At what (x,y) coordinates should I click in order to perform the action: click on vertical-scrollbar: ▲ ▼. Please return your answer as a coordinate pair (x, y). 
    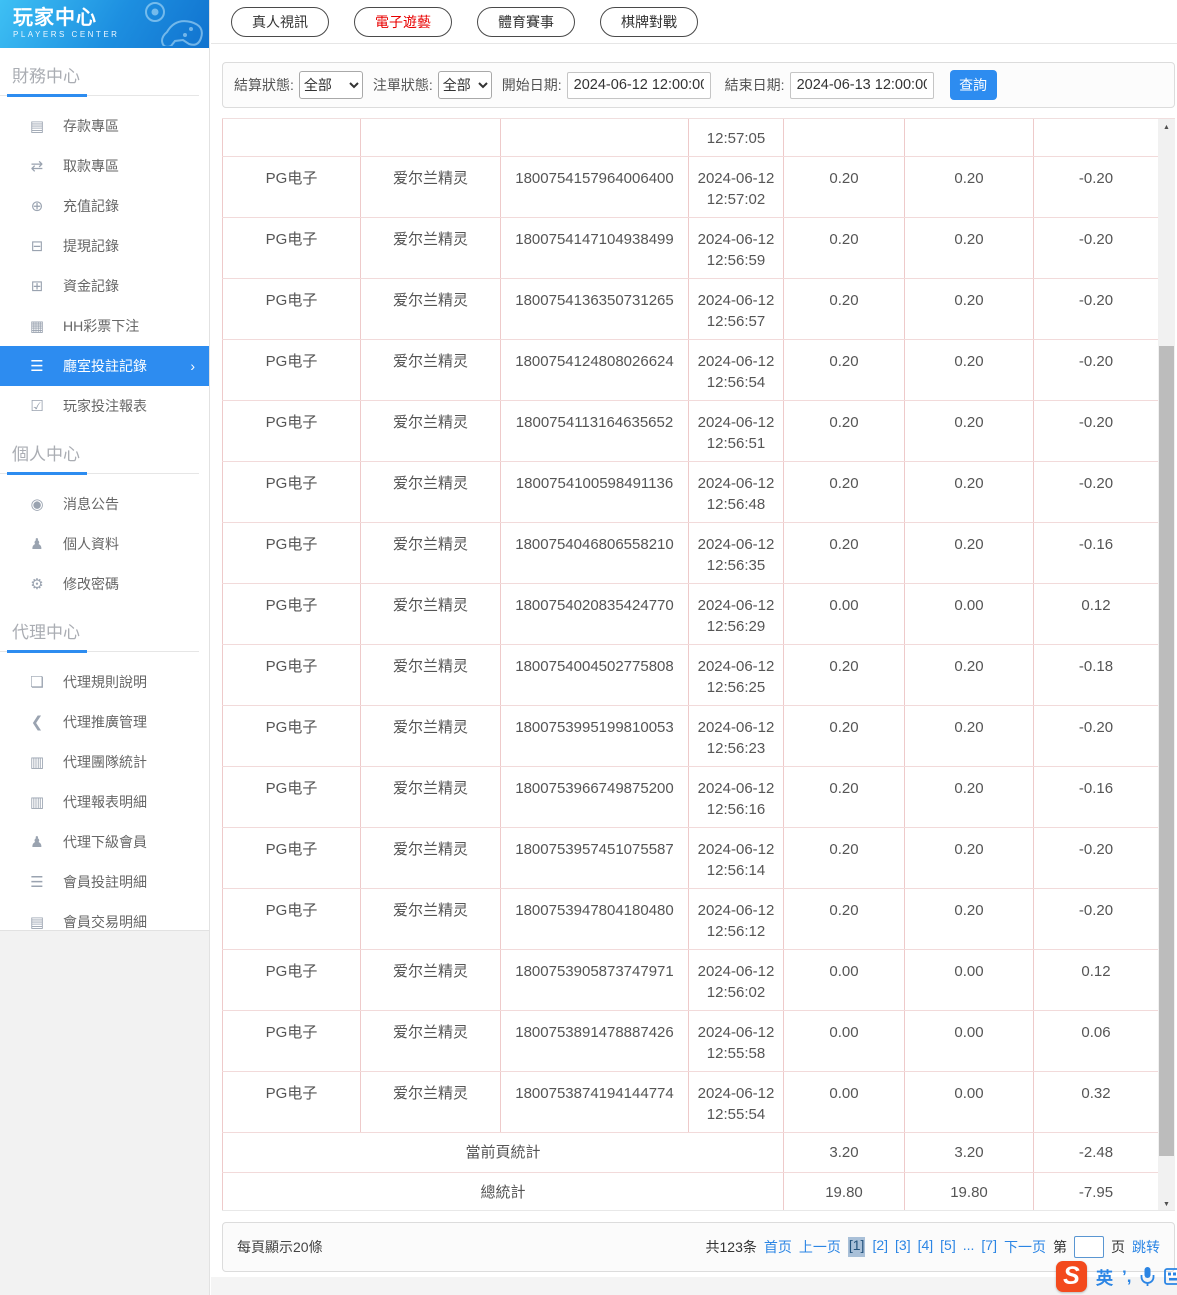
    Looking at the image, I should click on (1166, 664).